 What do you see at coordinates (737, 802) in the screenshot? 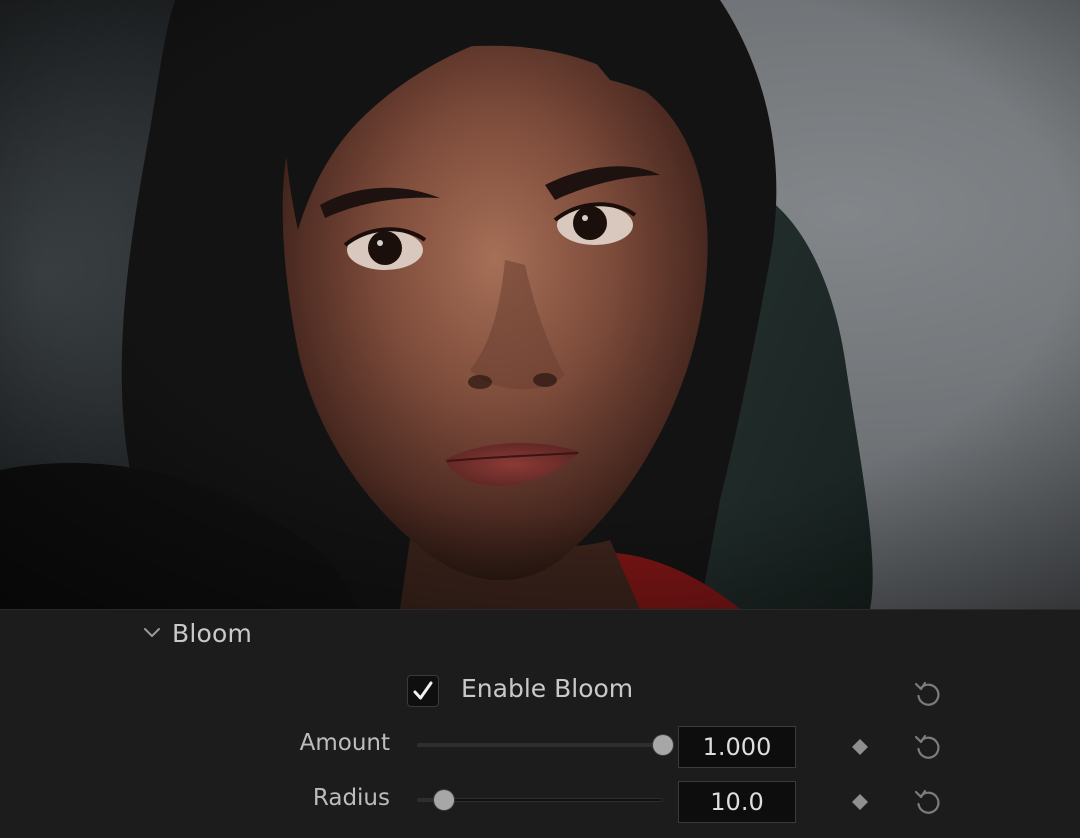
I see `radius-value-field: 10.0` at bounding box center [737, 802].